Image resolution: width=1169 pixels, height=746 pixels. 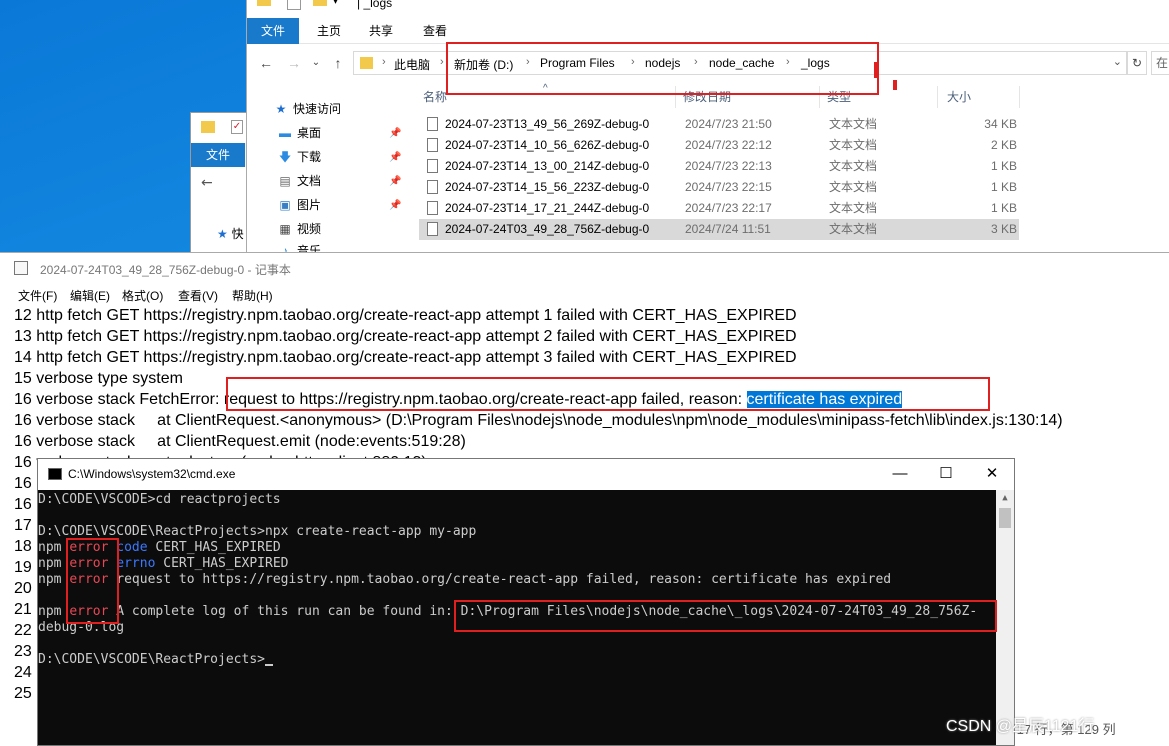 I want to click on text-line: 18, so click(x=23, y=546).